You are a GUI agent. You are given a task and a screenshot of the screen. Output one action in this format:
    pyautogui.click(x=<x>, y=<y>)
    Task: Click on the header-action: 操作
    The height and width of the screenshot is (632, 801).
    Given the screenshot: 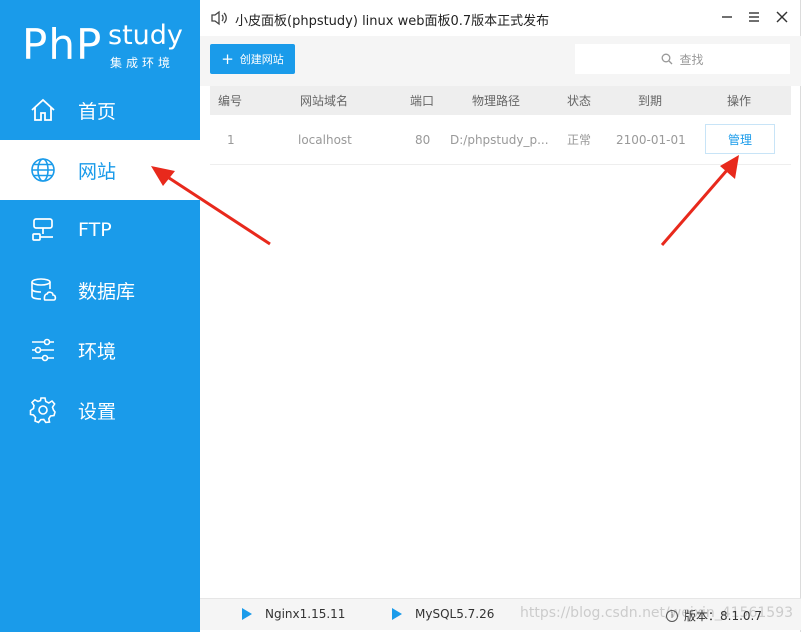 What is the action you would take?
    pyautogui.click(x=739, y=101)
    